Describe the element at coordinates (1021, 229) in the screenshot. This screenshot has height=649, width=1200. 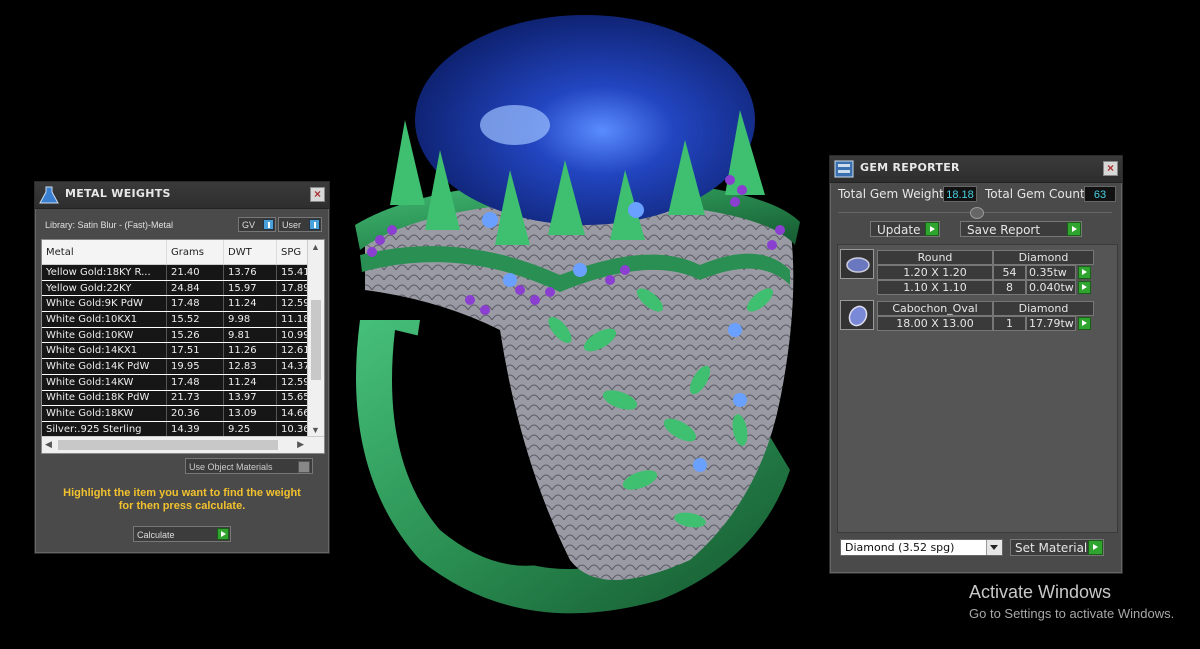
I see `save-report-button: Save Report` at that location.